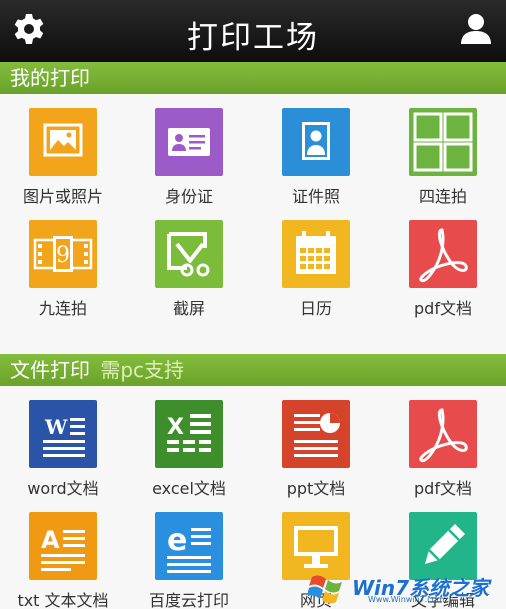  I want to click on portrait-icon, so click(316, 142).